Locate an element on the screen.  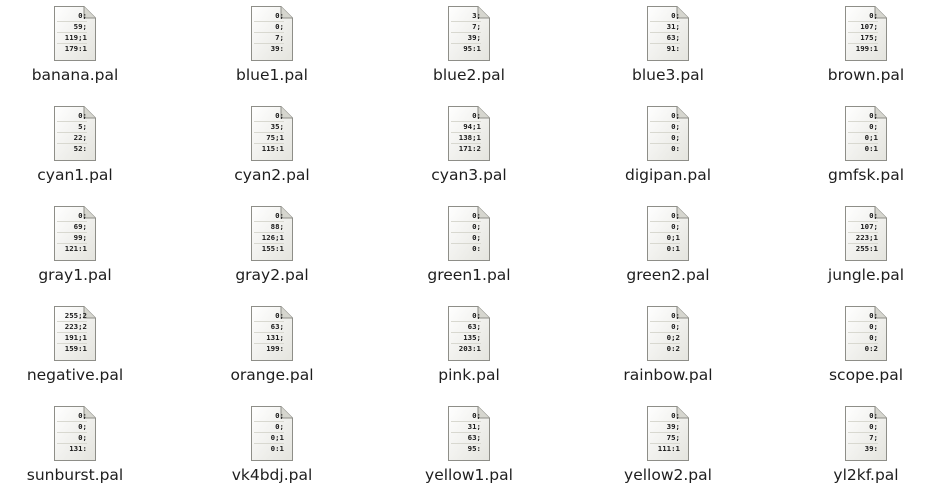
preview-line: 69; is located at coordinates (72, 227).